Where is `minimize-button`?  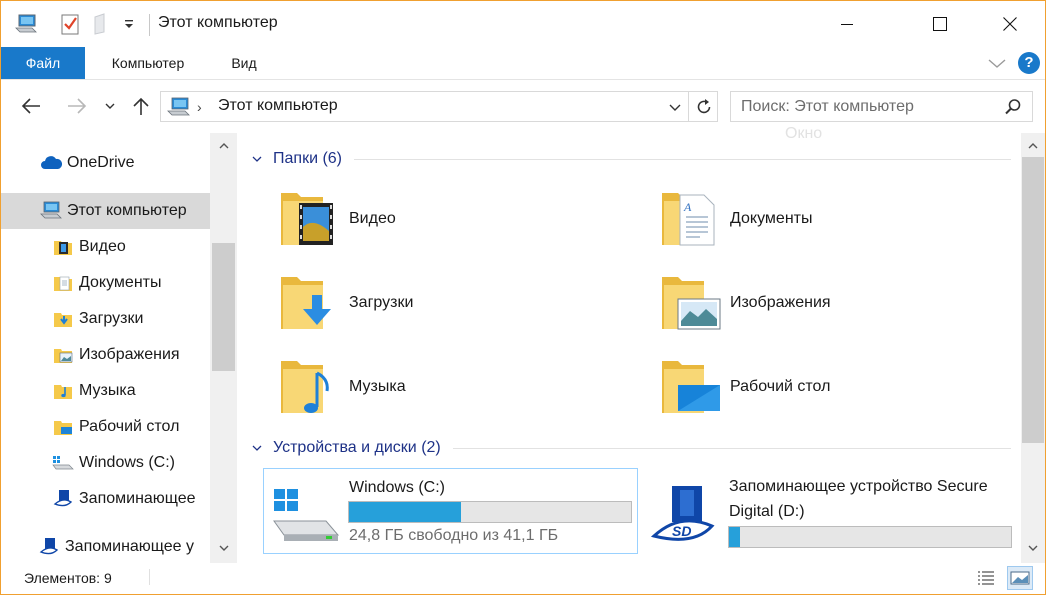
minimize-button is located at coordinates (847, 24).